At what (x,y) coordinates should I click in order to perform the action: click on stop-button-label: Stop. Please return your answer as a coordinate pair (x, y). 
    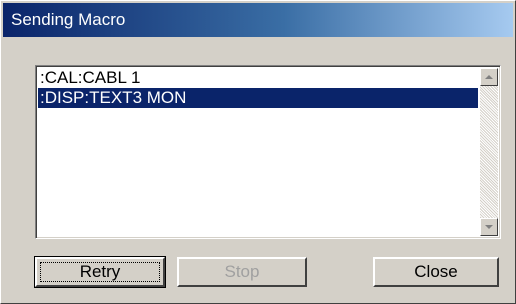
    Looking at the image, I should click on (242, 271).